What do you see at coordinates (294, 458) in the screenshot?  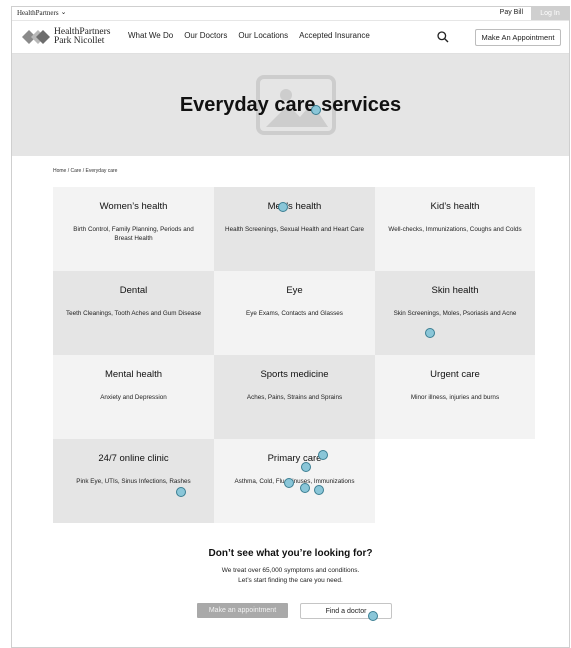 I see `service-title: Primary care` at bounding box center [294, 458].